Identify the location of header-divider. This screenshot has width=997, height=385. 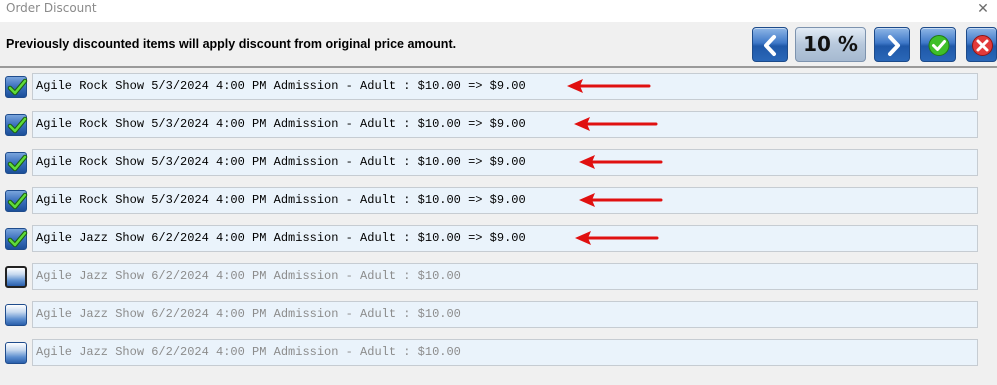
(498, 67).